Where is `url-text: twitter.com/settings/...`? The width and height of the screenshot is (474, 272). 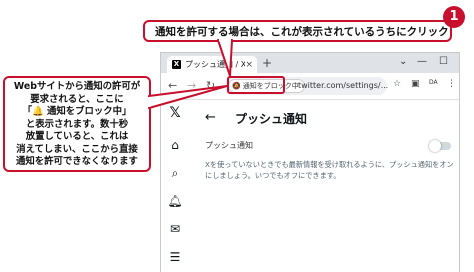 url-text: twitter.com/settings/... is located at coordinates (343, 85).